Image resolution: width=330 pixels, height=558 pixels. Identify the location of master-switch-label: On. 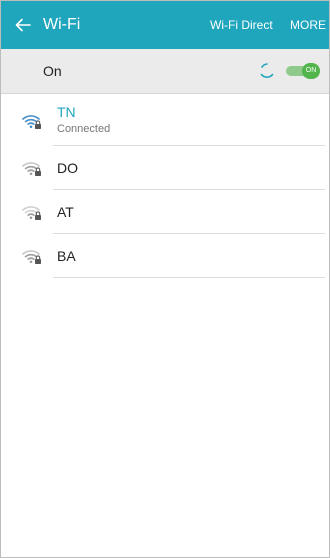
(52, 71).